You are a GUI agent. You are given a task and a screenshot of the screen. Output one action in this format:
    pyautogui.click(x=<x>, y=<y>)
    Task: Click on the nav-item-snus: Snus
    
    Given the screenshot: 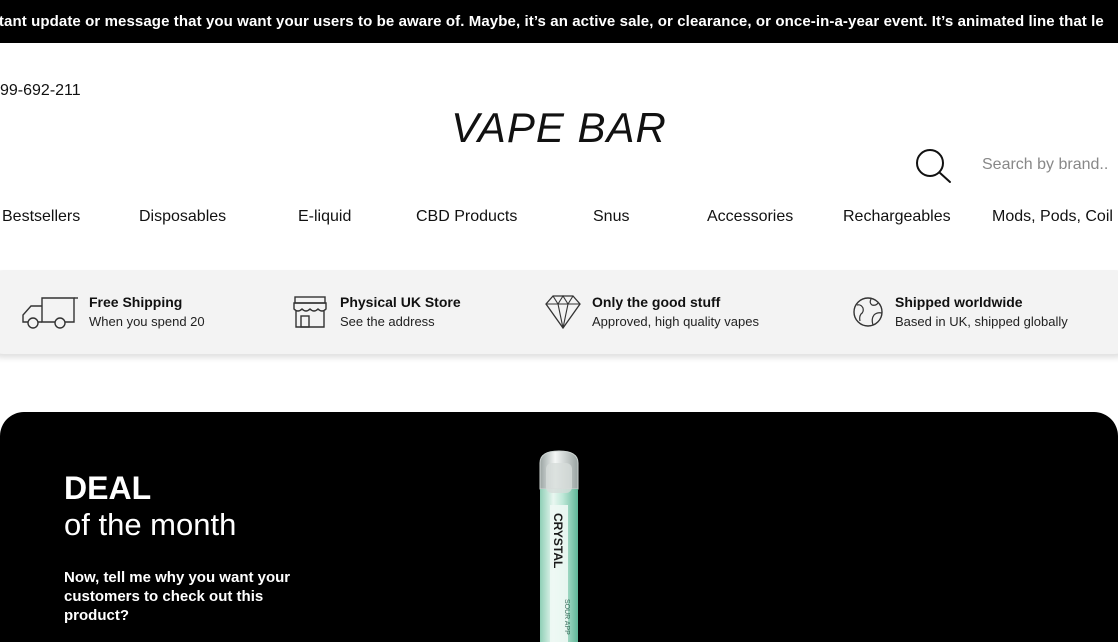 What is the action you would take?
    pyautogui.click(x=611, y=217)
    